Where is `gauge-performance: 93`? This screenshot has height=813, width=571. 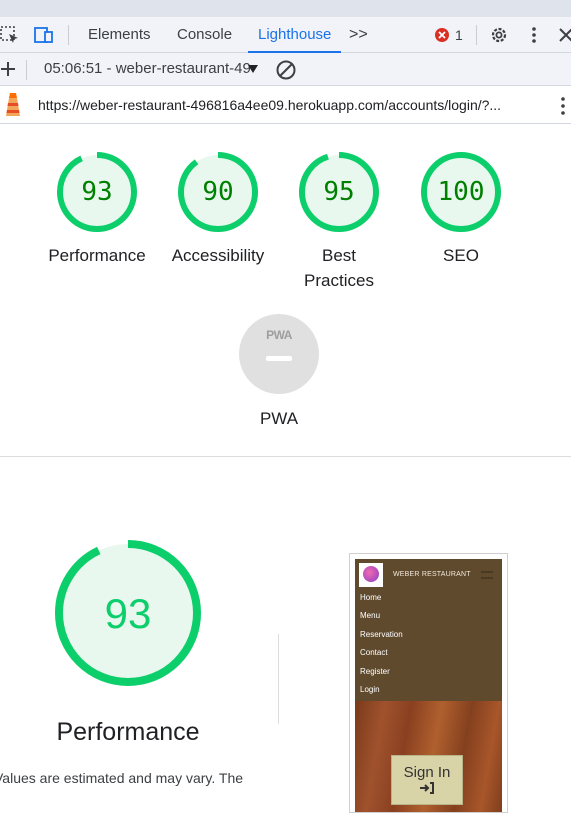 gauge-performance: 93 is located at coordinates (97, 192).